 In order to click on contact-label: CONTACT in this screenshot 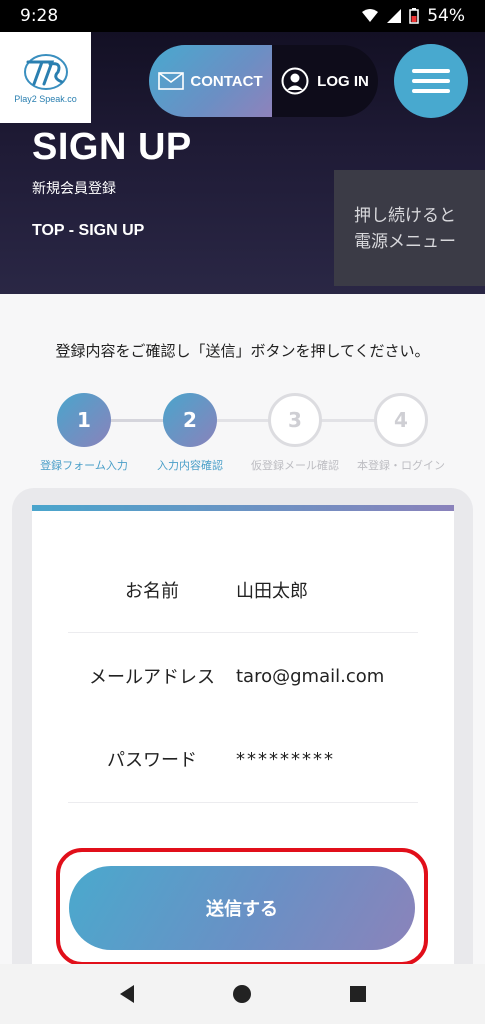, I will do `click(226, 81)`.